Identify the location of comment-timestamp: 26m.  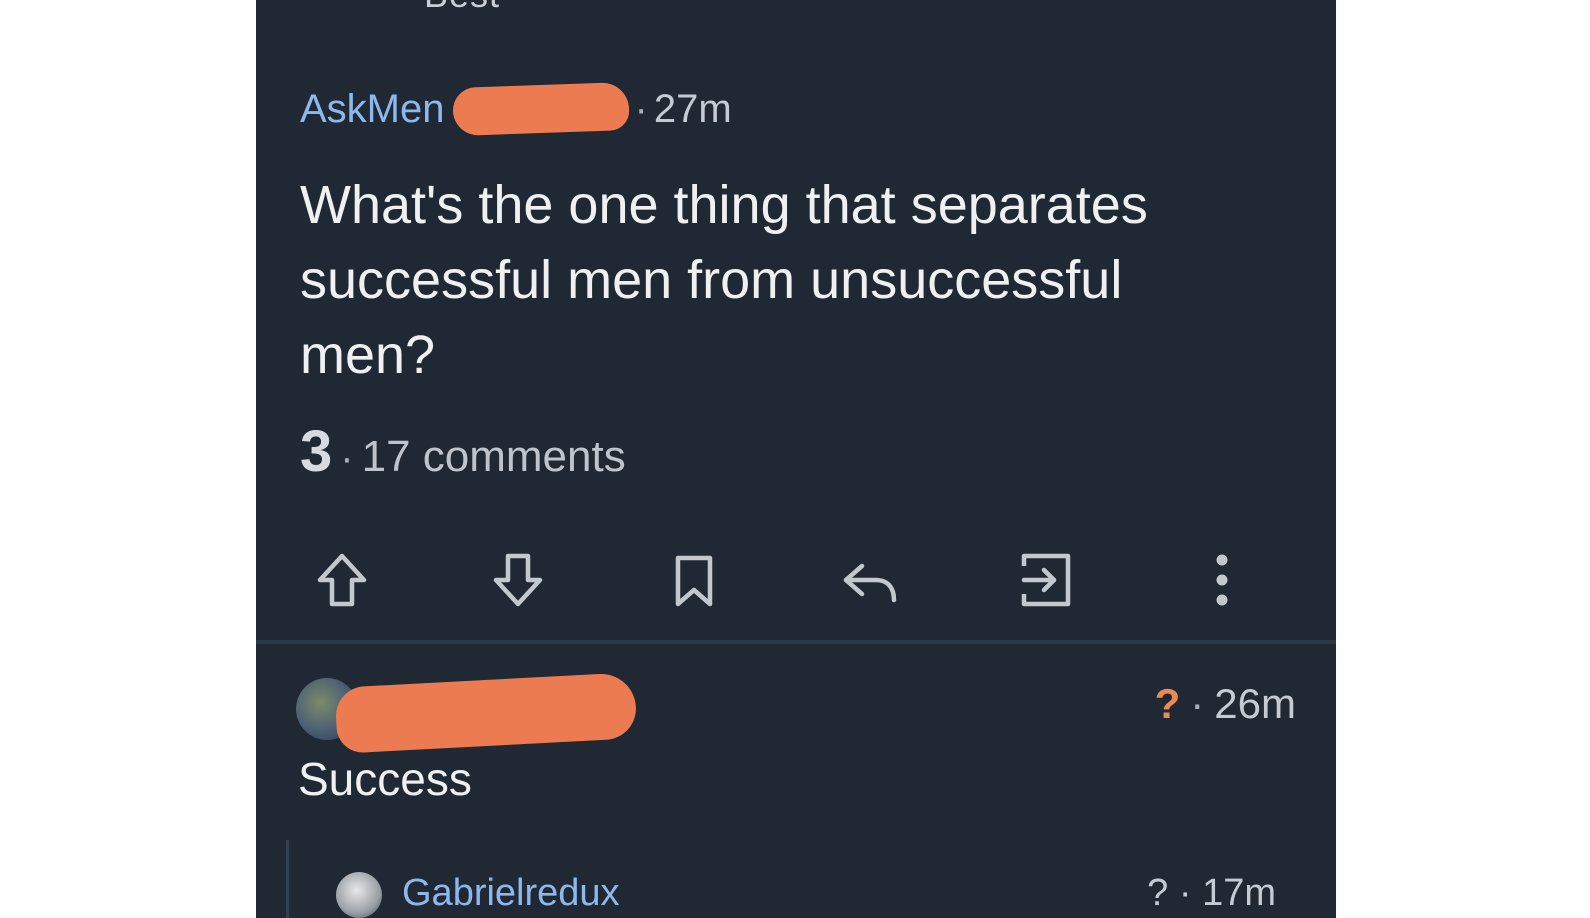
(1255, 703).